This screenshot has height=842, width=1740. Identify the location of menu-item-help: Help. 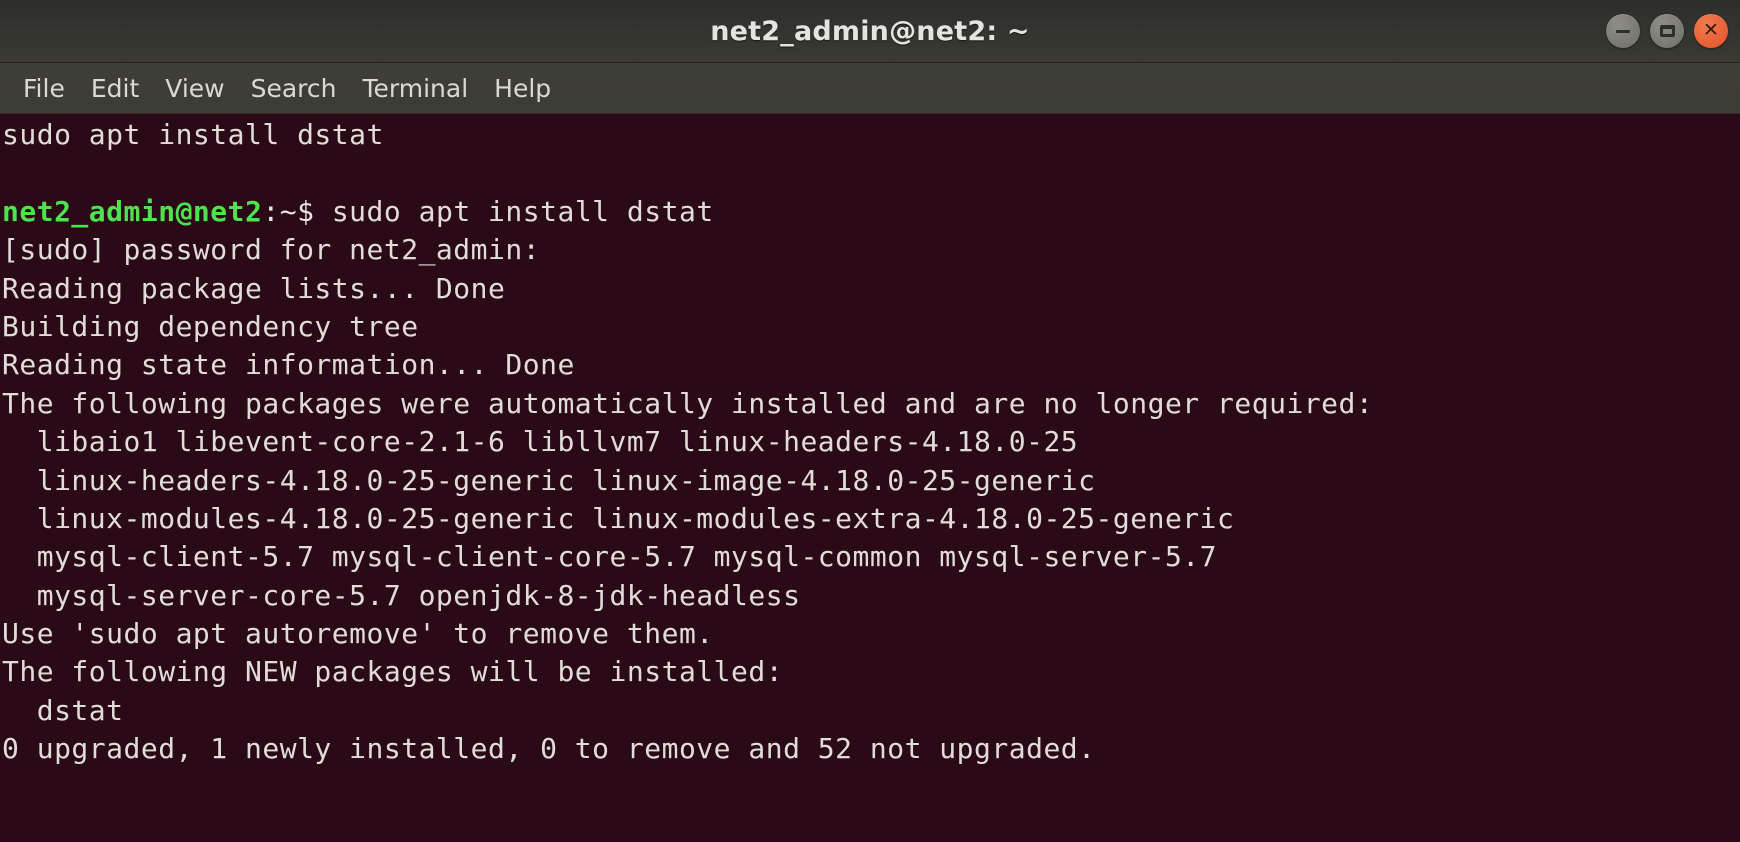
(522, 88).